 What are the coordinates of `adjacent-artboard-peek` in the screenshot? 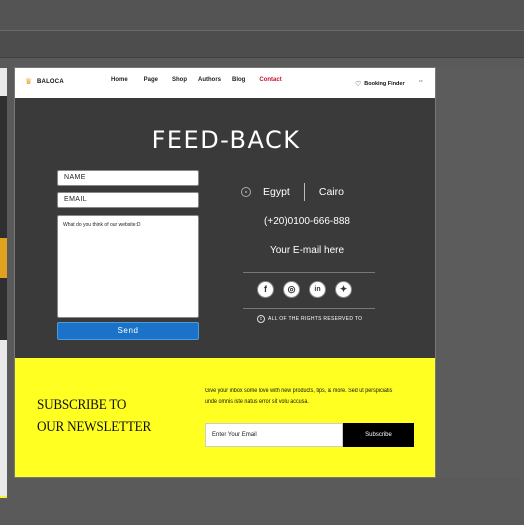 It's located at (3, 283).